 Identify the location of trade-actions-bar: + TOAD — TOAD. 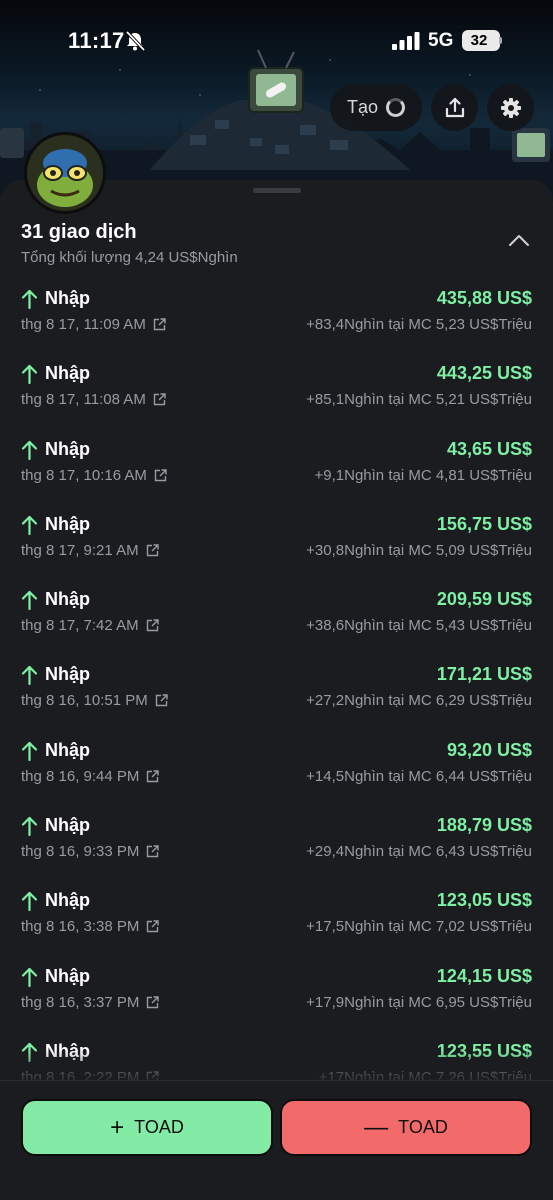
(276, 1140).